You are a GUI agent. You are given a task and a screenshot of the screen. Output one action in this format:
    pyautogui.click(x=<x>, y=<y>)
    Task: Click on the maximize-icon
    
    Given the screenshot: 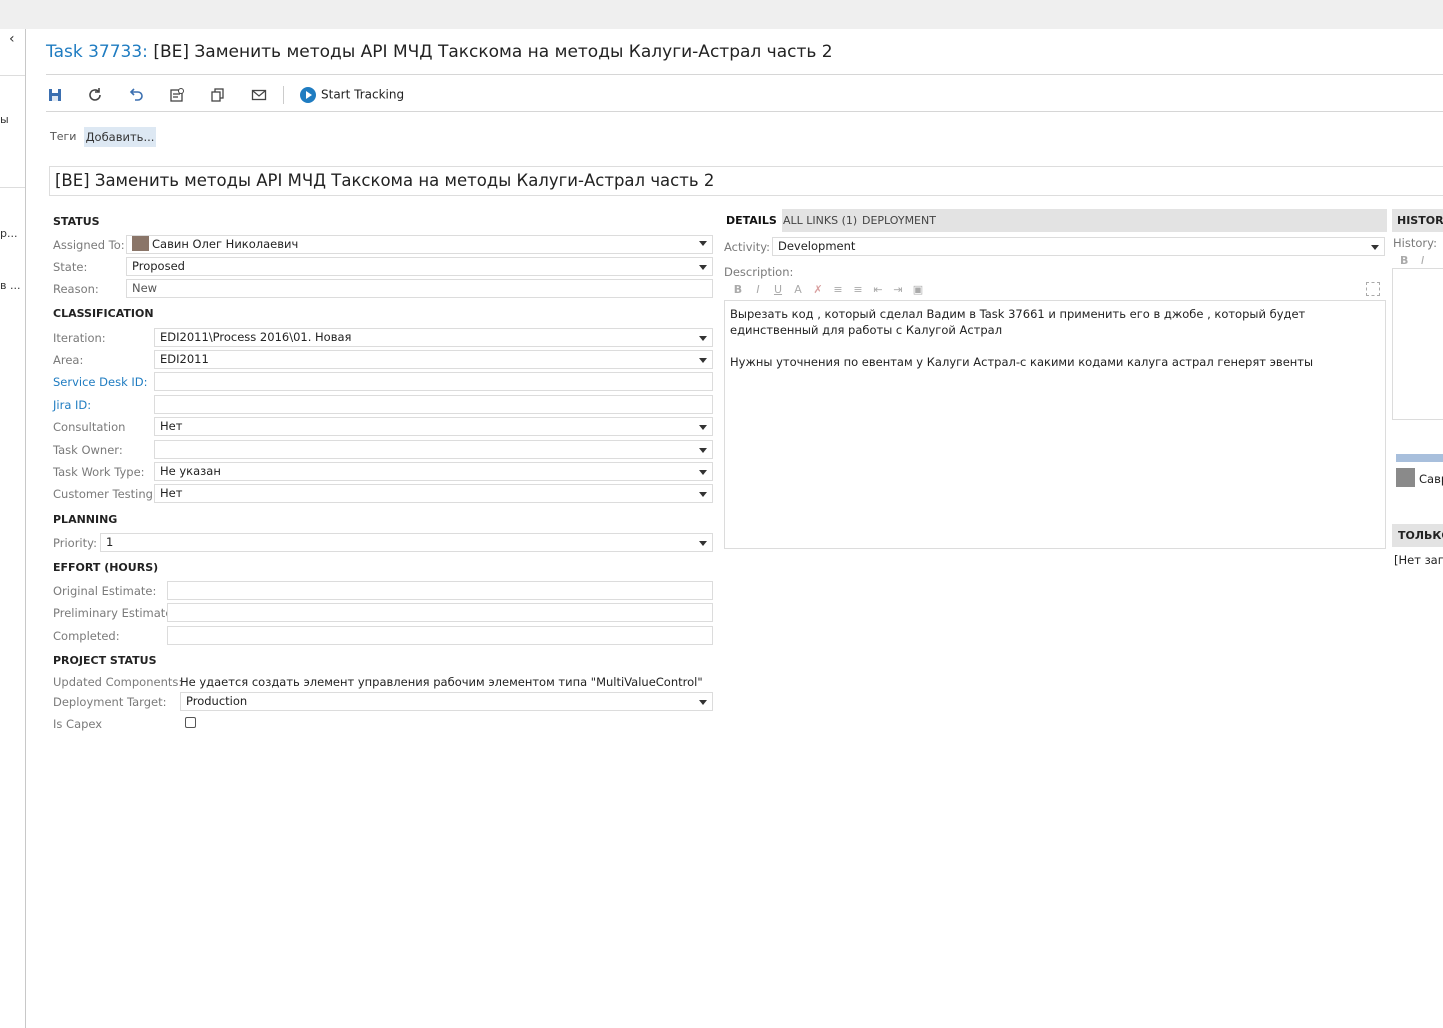 What is the action you would take?
    pyautogui.click(x=1373, y=289)
    